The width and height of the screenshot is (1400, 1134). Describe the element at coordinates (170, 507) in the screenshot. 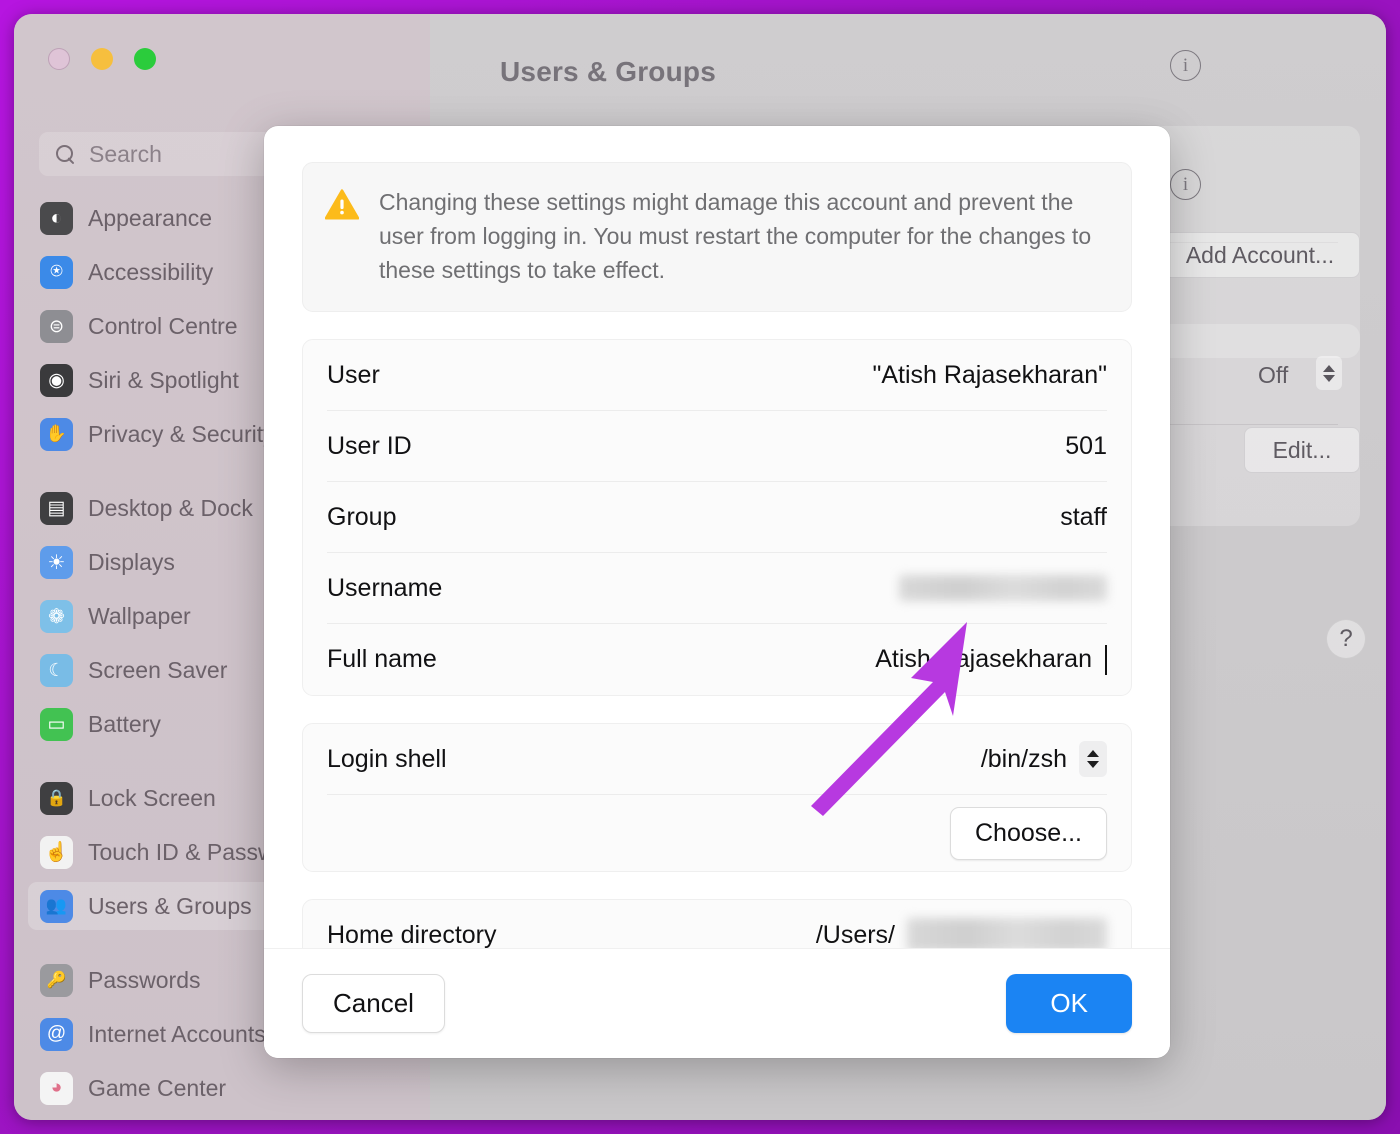

I see `sidebar-item-label: Desktop & Dock` at that location.